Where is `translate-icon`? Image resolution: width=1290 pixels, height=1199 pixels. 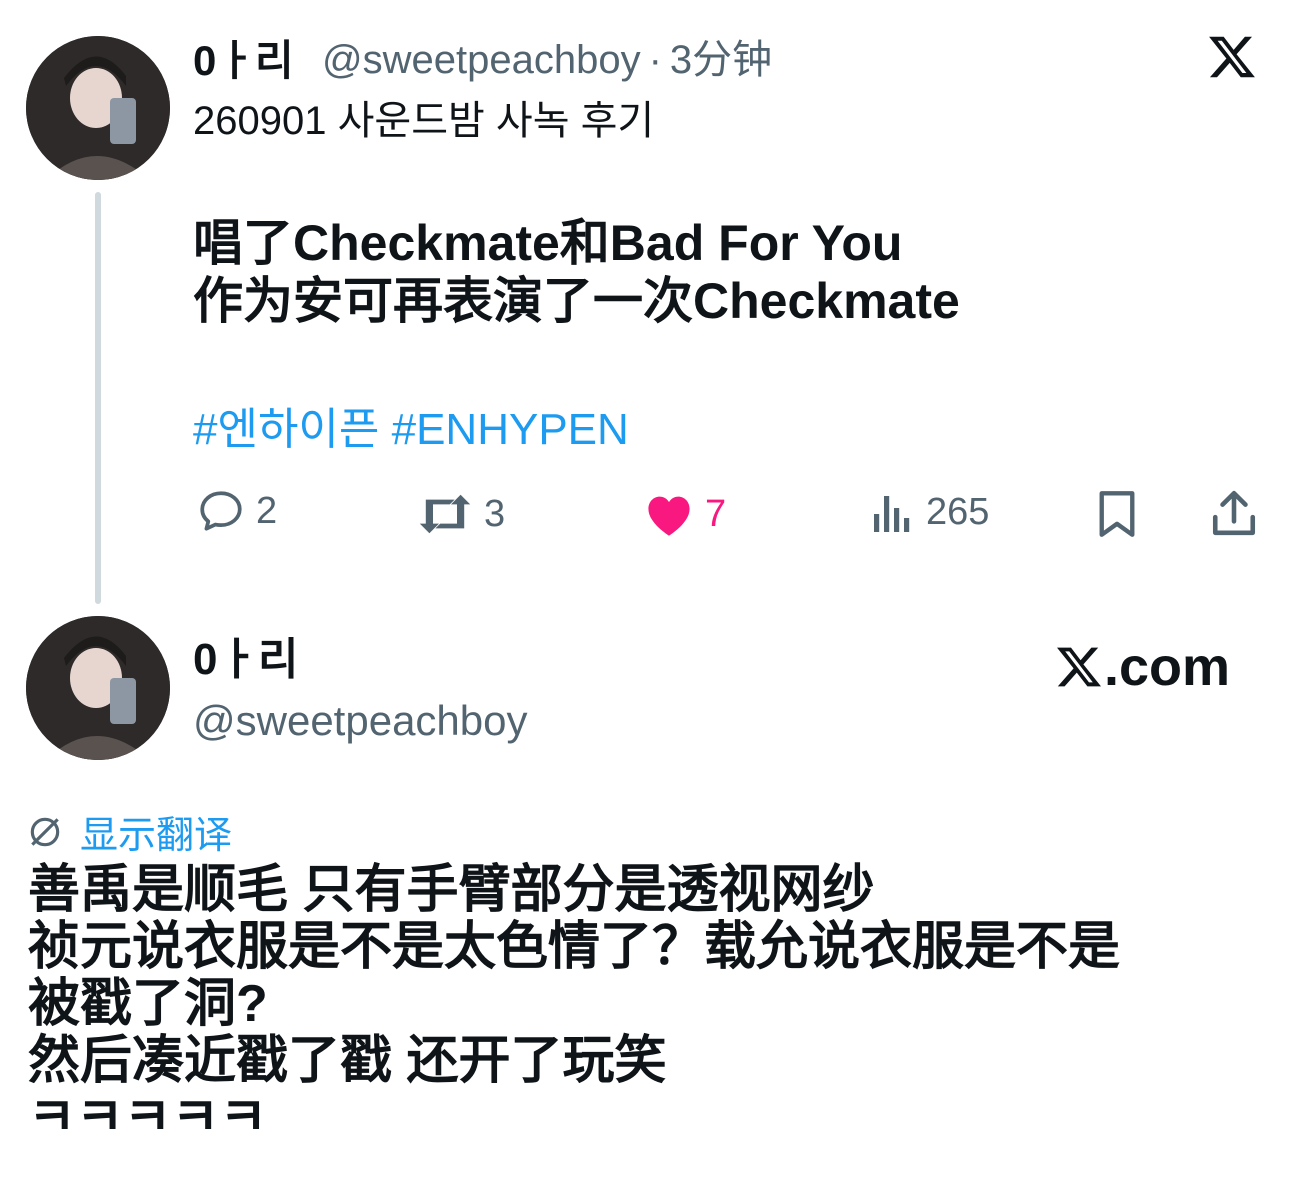
translate-icon is located at coordinates (45, 831).